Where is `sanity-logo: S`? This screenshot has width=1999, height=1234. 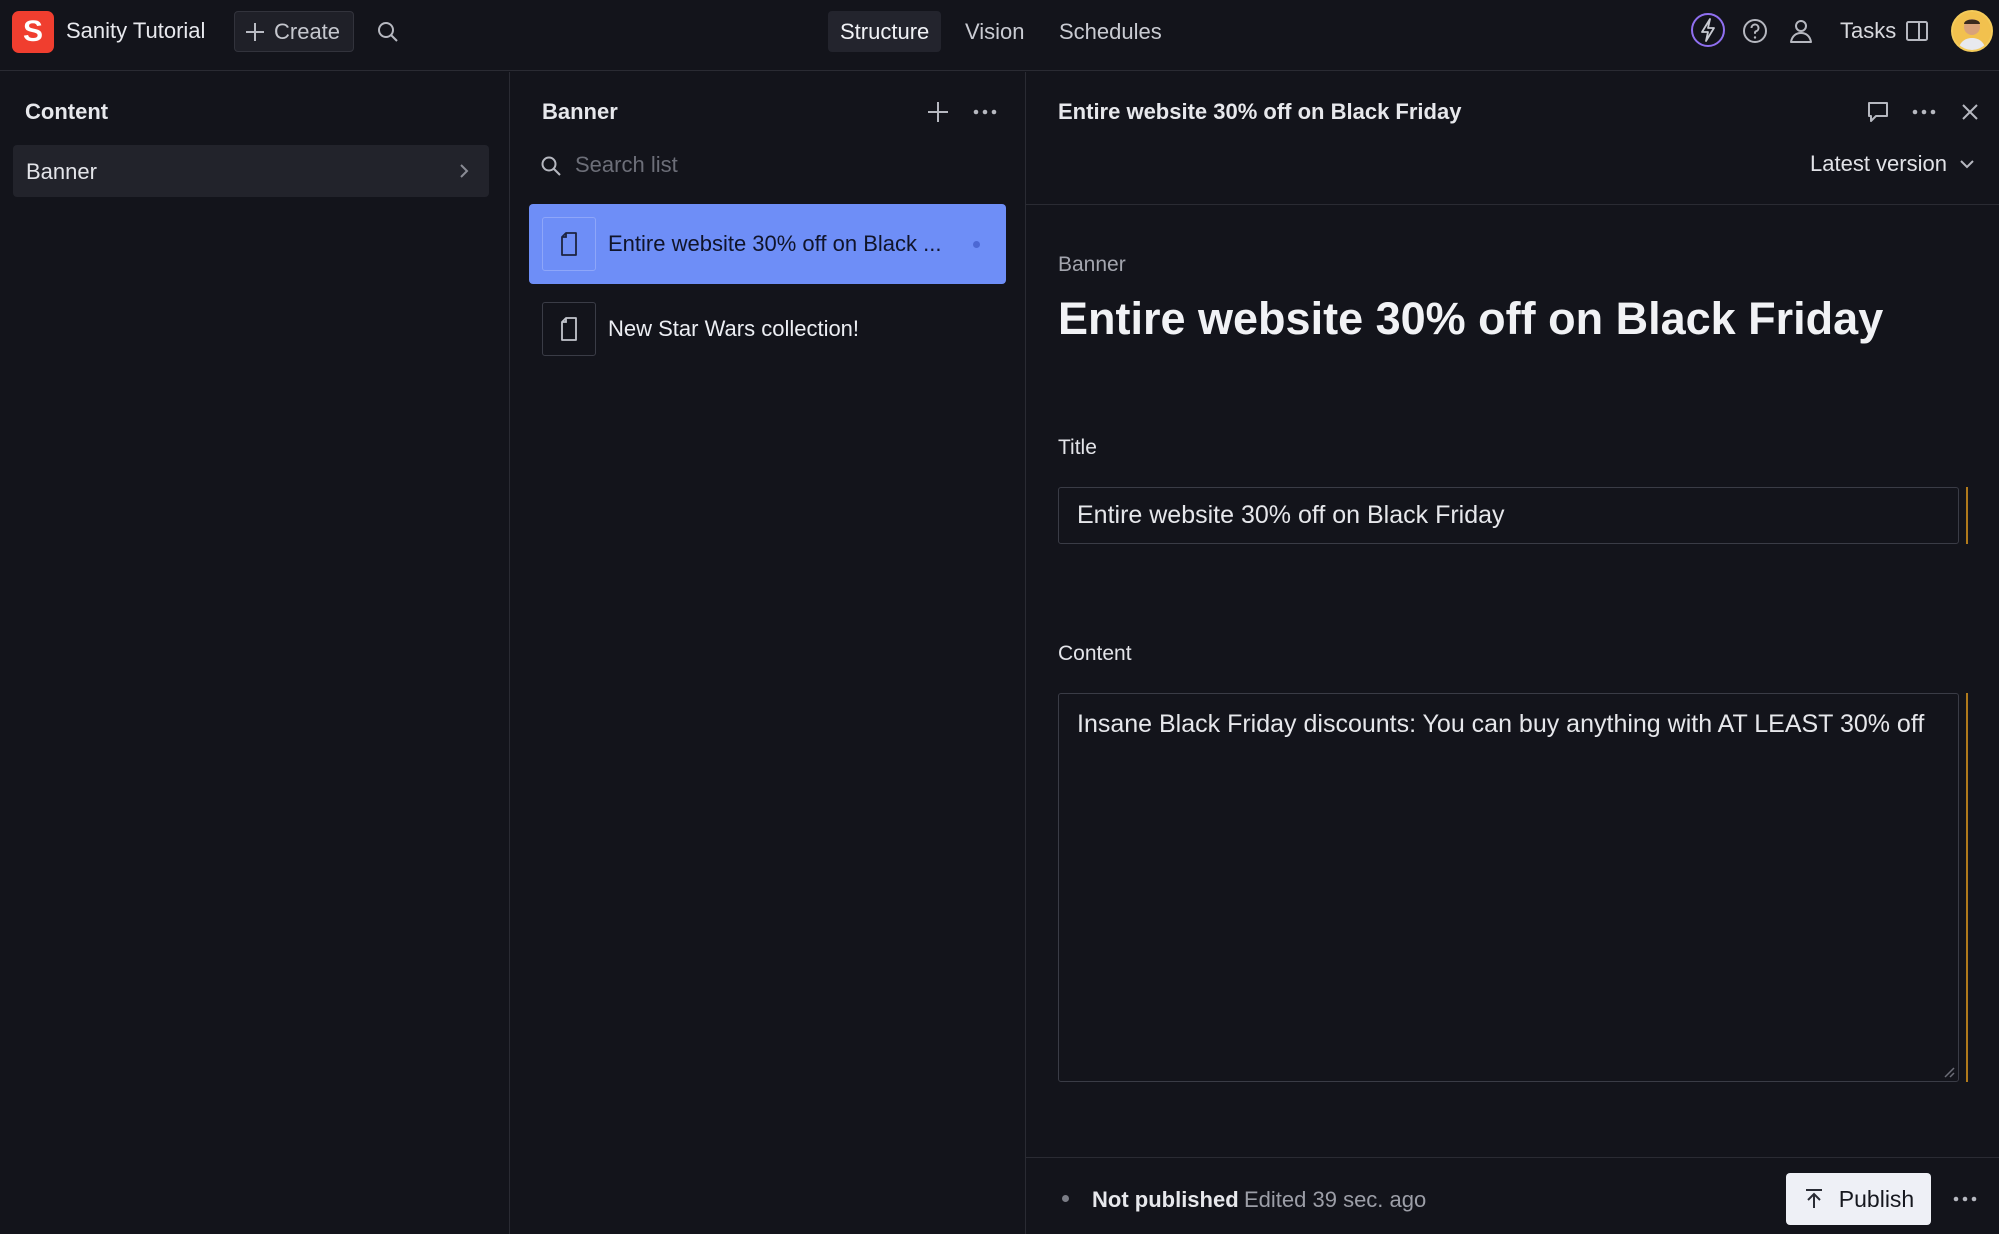
sanity-logo: S is located at coordinates (33, 32).